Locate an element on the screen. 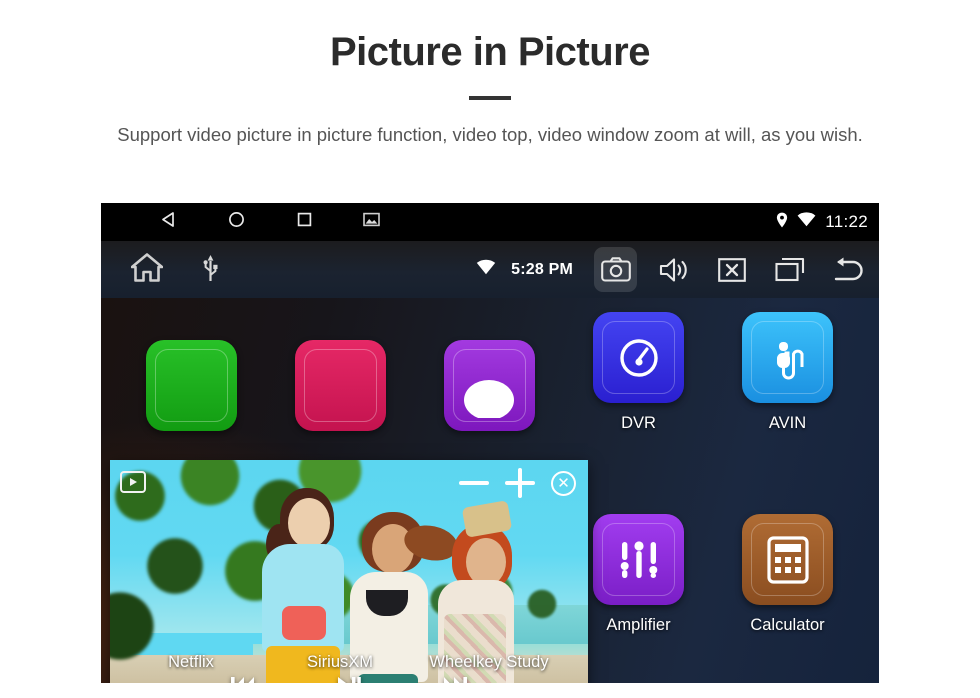 The width and height of the screenshot is (980, 698). status-bar-clock: 11:22 is located at coordinates (846, 221).